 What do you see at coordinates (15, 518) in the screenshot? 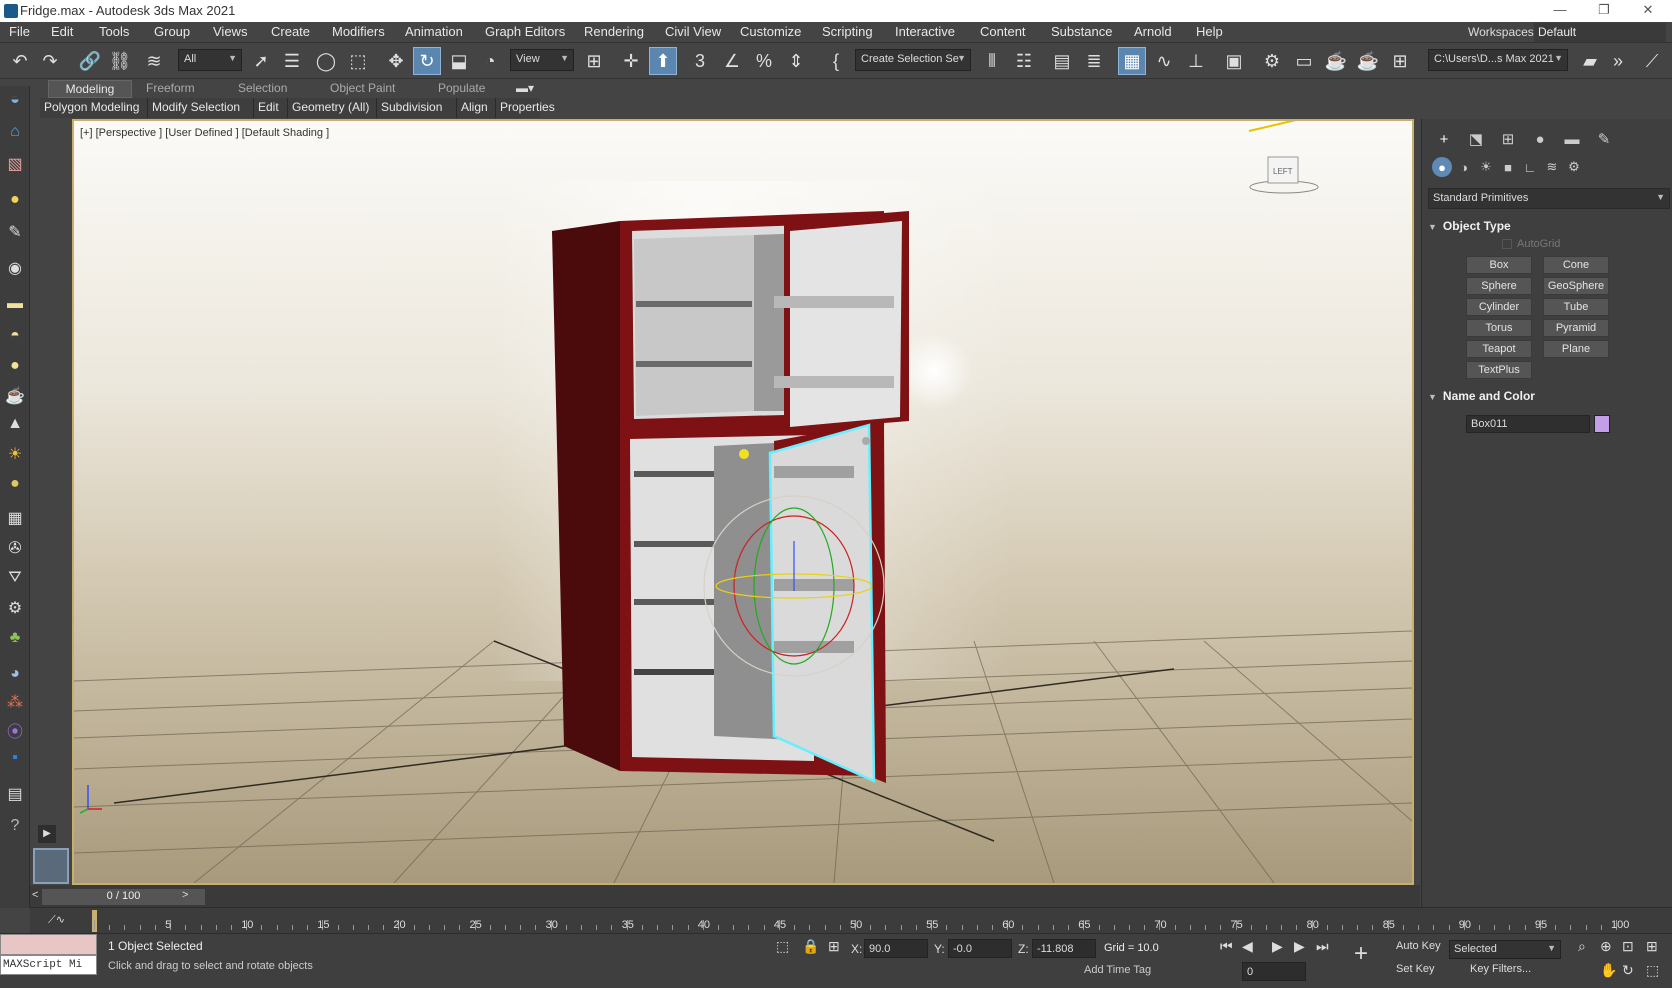
I see `grid-icon: ▦` at bounding box center [15, 518].